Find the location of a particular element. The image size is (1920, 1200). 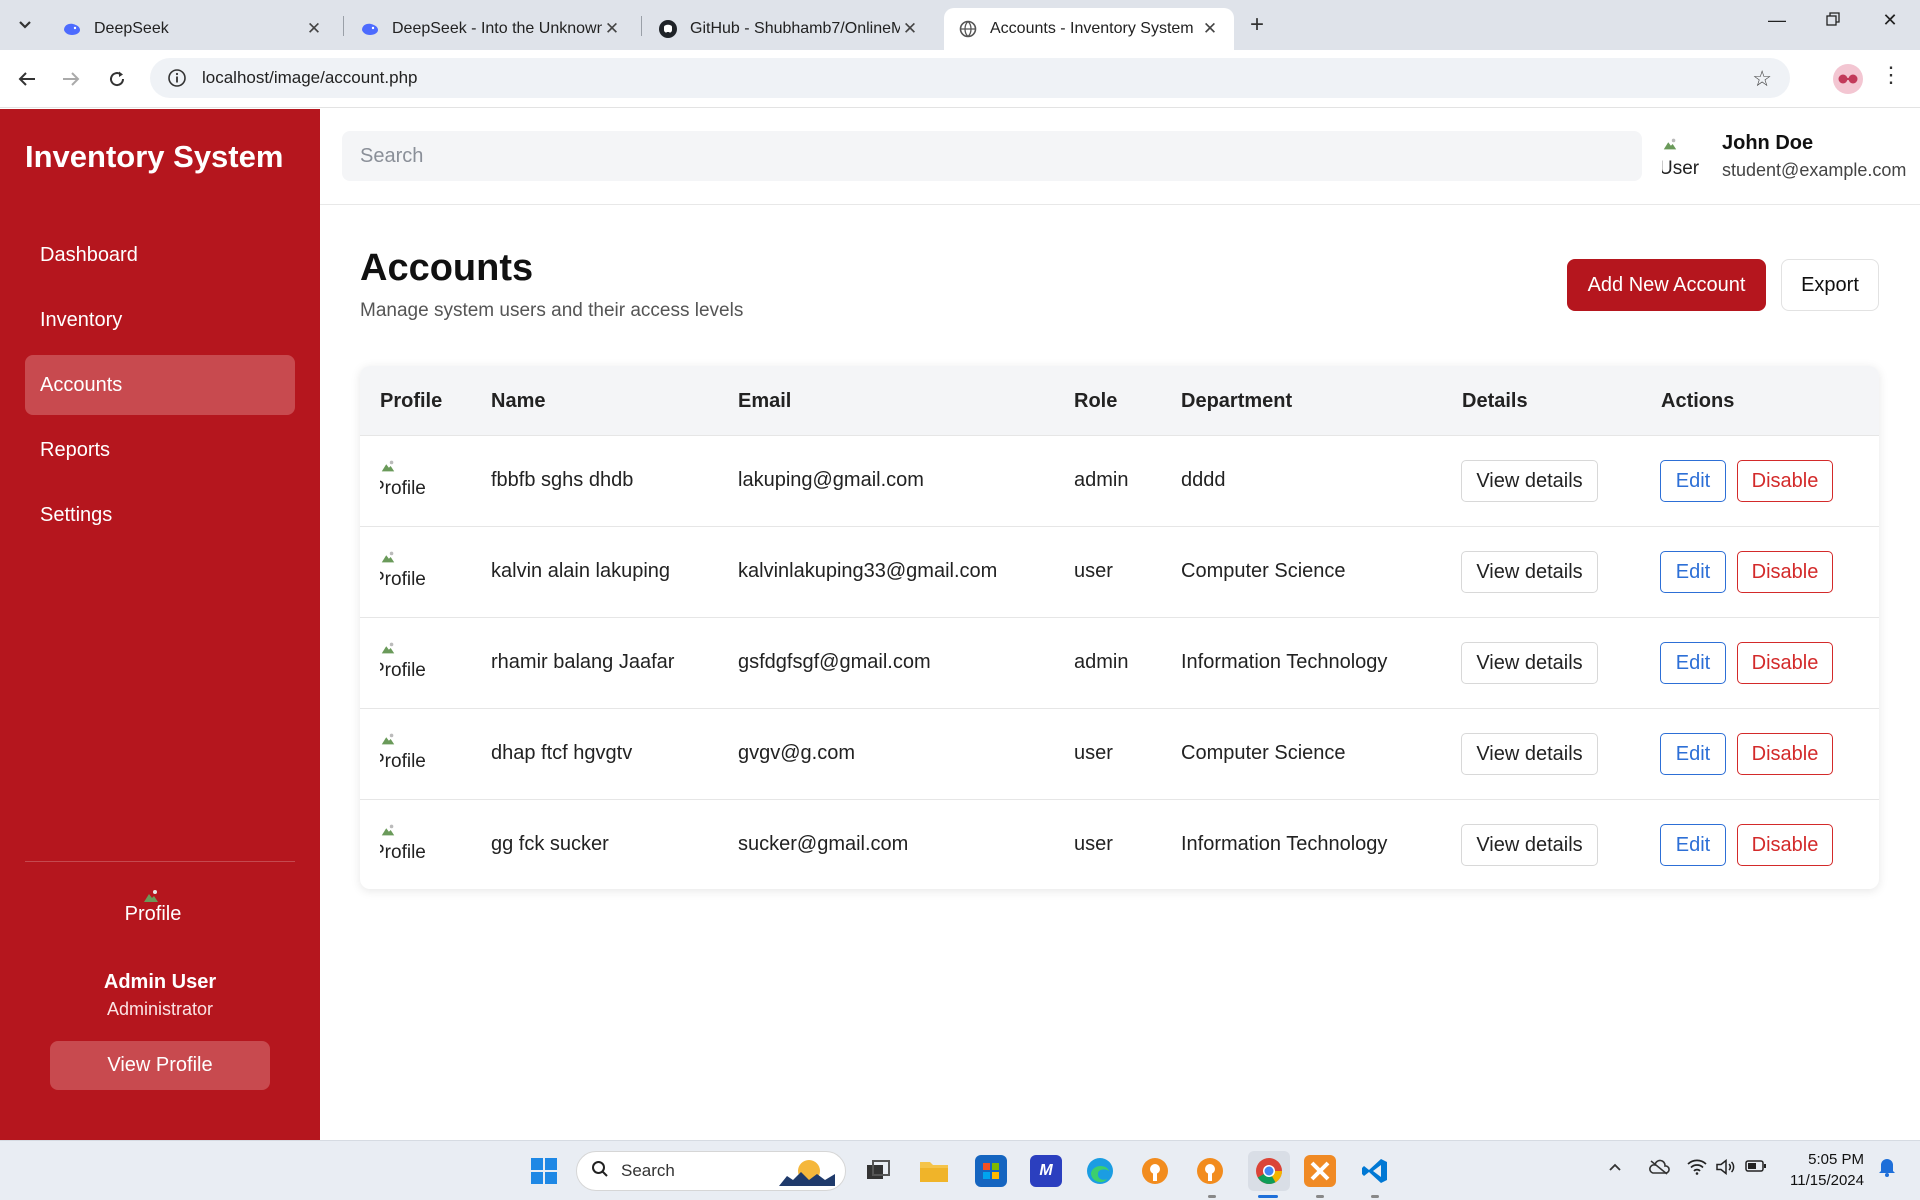

column-header-email: Email is located at coordinates (765, 401).